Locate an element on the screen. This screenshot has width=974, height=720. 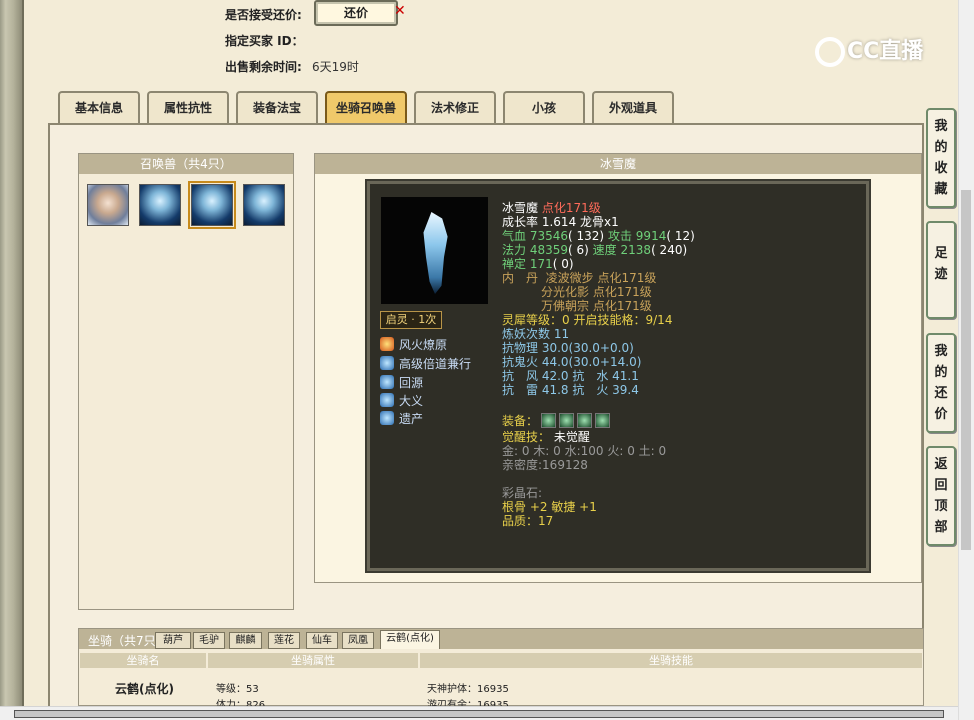
tab-equipment: 装备法宝 is located at coordinates (277, 108).